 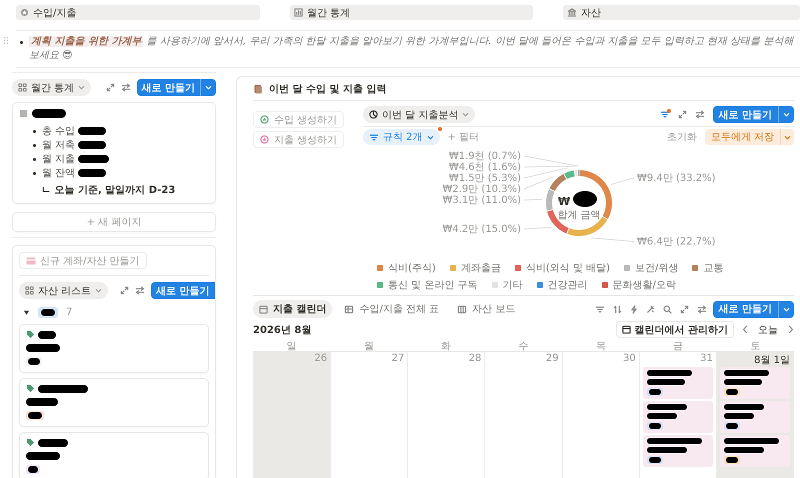 What do you see at coordinates (634, 309) in the screenshot?
I see `lightning-icon` at bounding box center [634, 309].